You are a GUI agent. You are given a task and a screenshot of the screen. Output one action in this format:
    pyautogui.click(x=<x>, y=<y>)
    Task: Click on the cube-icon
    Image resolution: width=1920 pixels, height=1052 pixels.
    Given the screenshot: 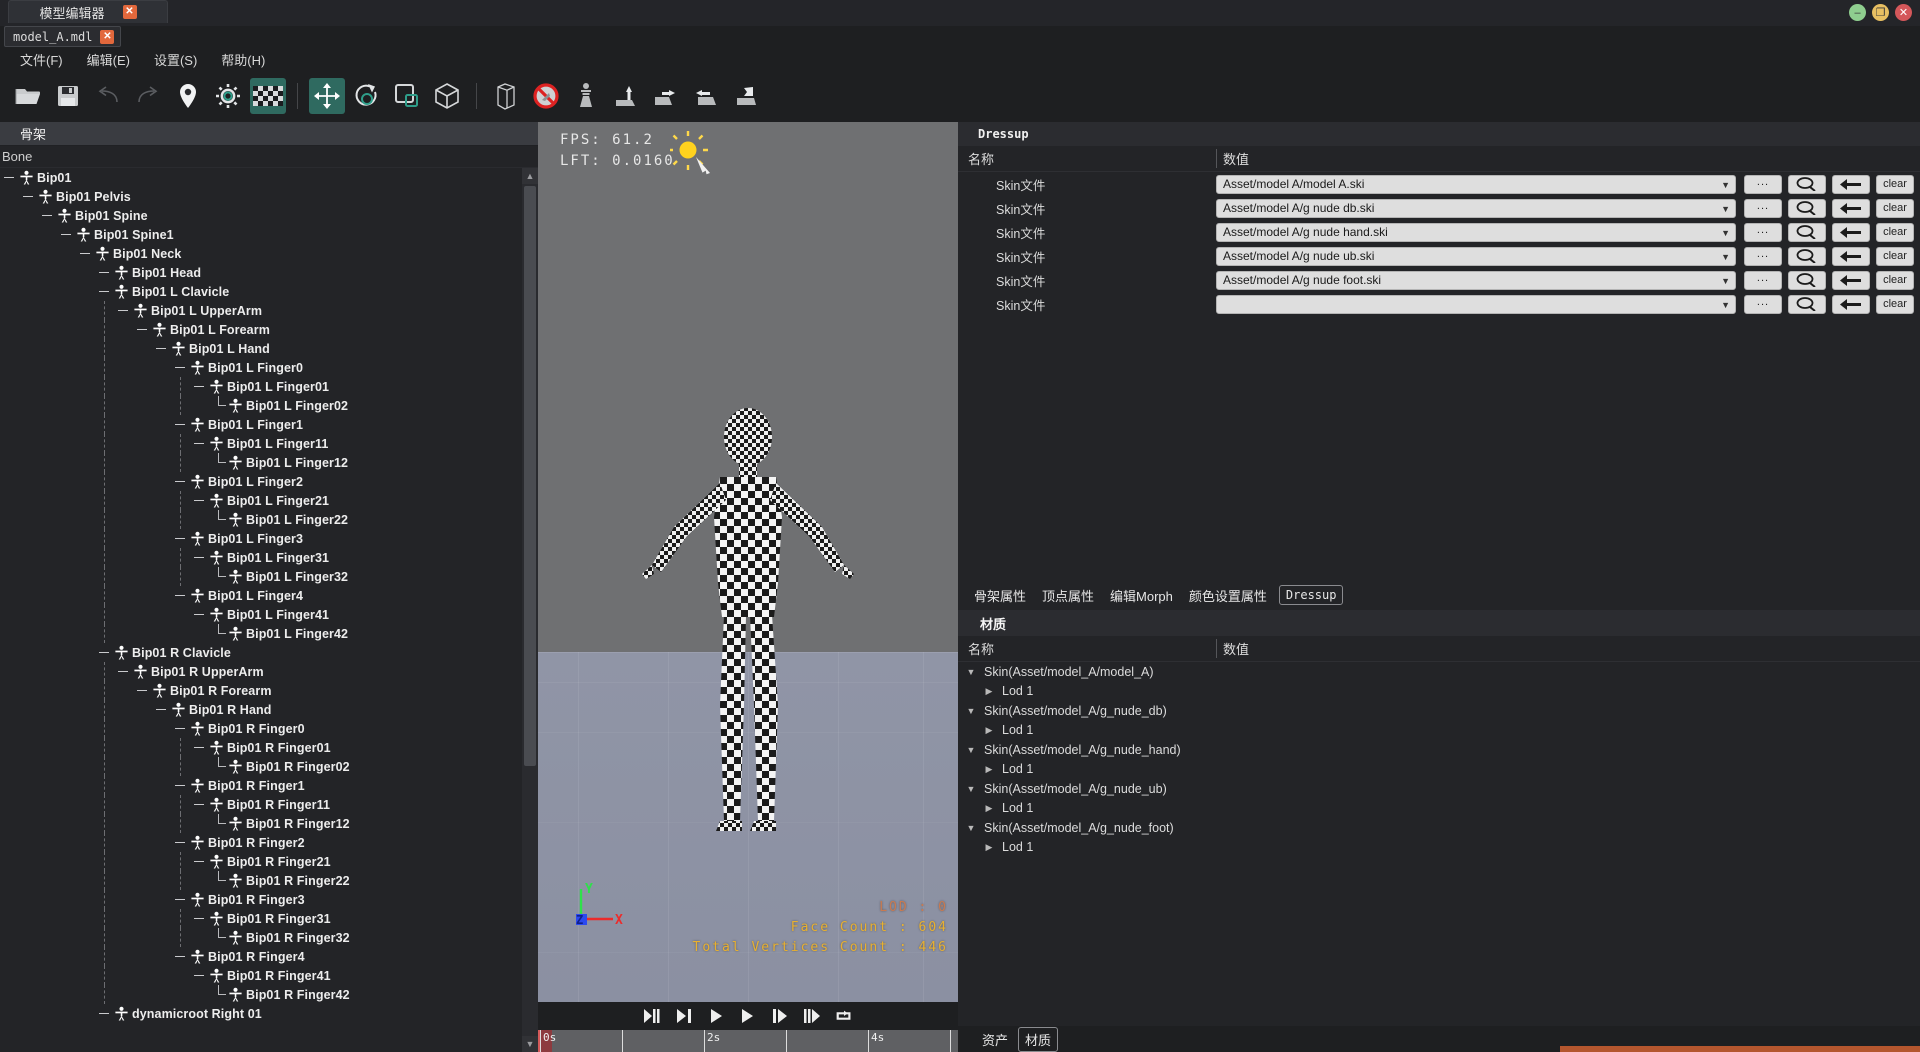 What is the action you would take?
    pyautogui.click(x=447, y=96)
    